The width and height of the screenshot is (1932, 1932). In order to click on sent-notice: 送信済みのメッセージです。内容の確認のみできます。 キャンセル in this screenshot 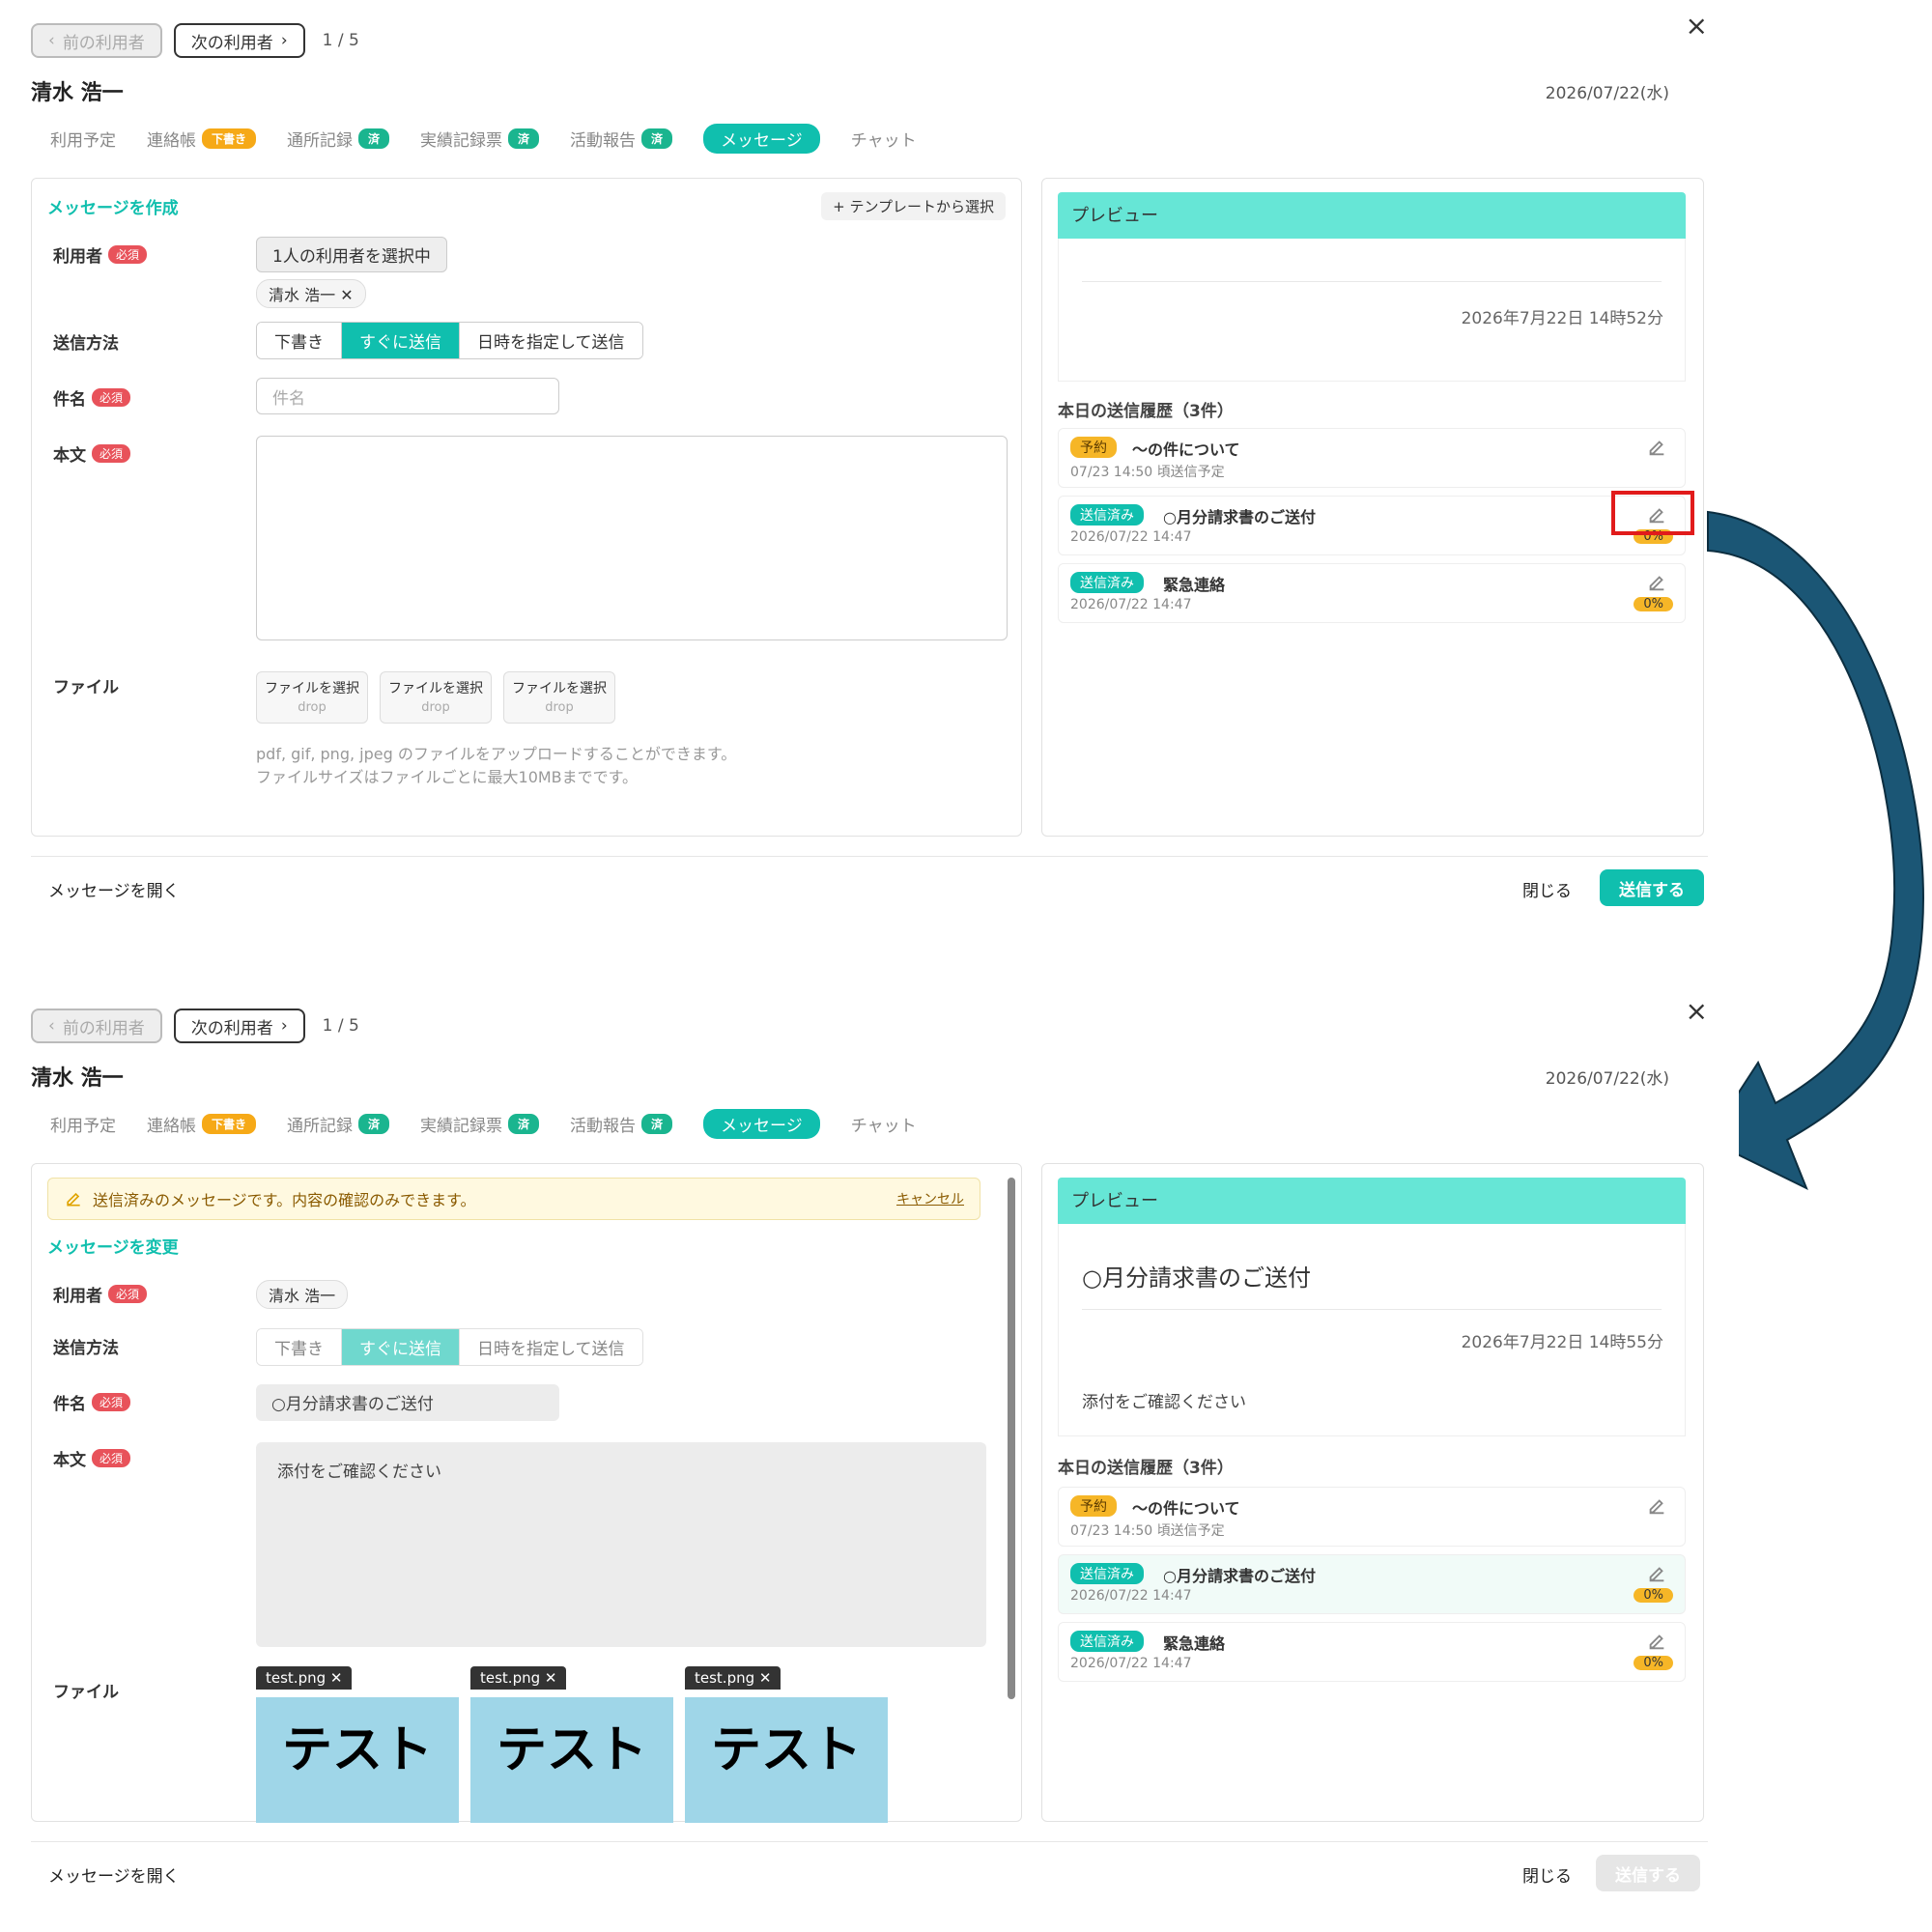, I will do `click(513, 1199)`.